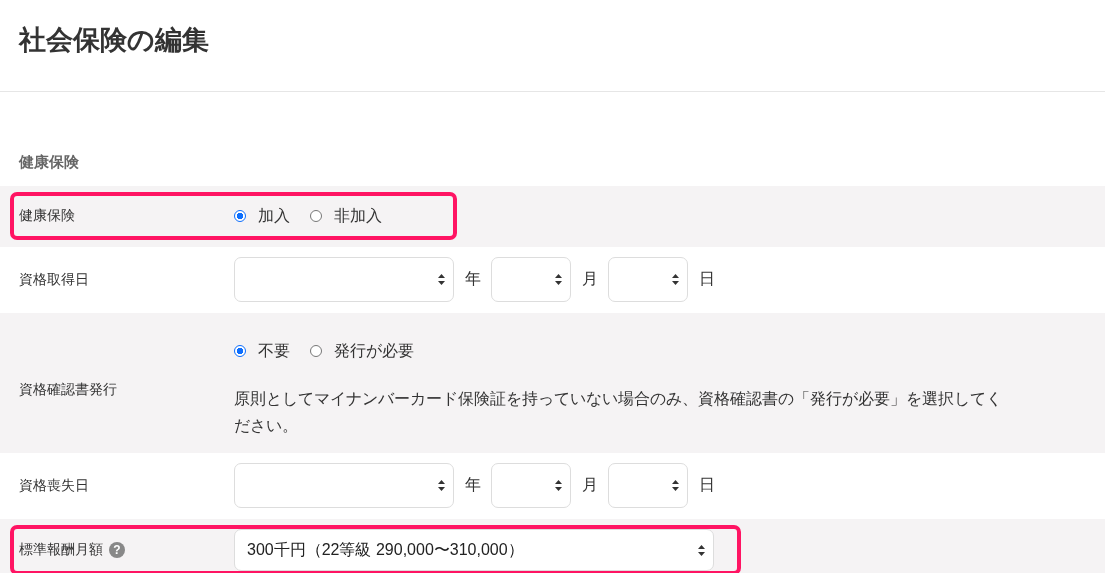  Describe the element at coordinates (117, 550) in the screenshot. I see `help-icon: ?` at that location.